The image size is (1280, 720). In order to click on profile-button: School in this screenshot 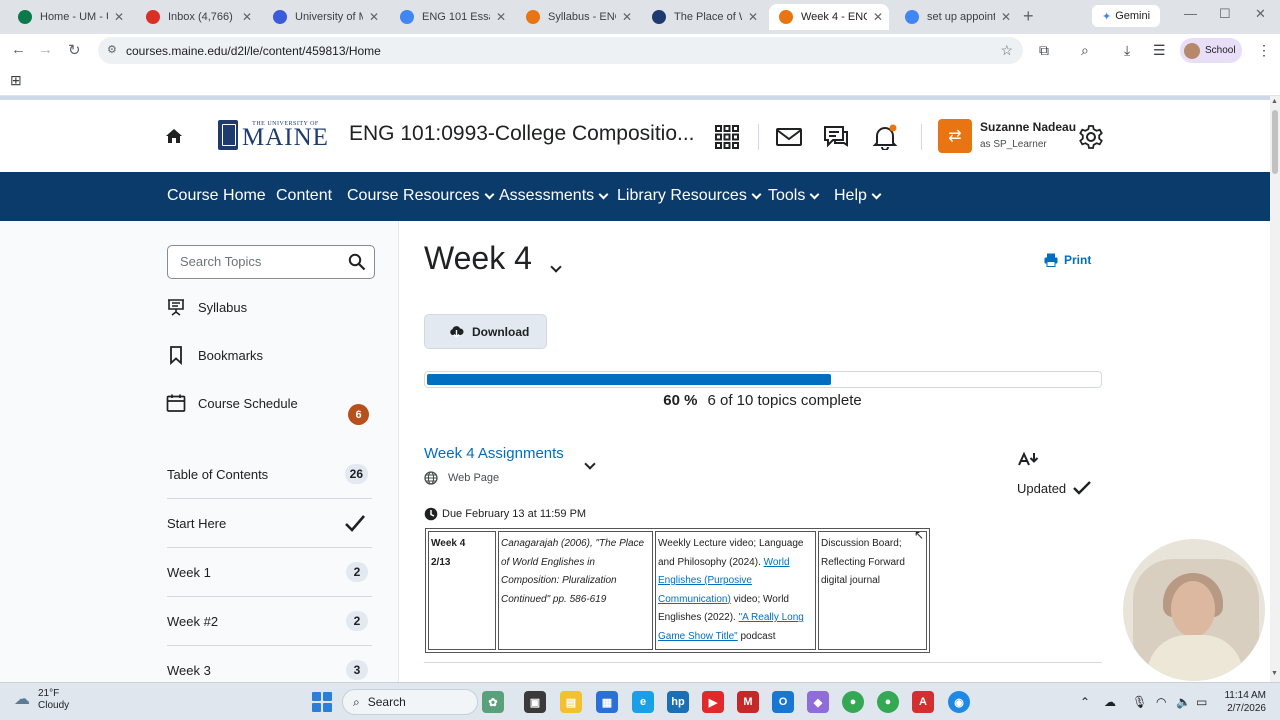, I will do `click(1211, 50)`.